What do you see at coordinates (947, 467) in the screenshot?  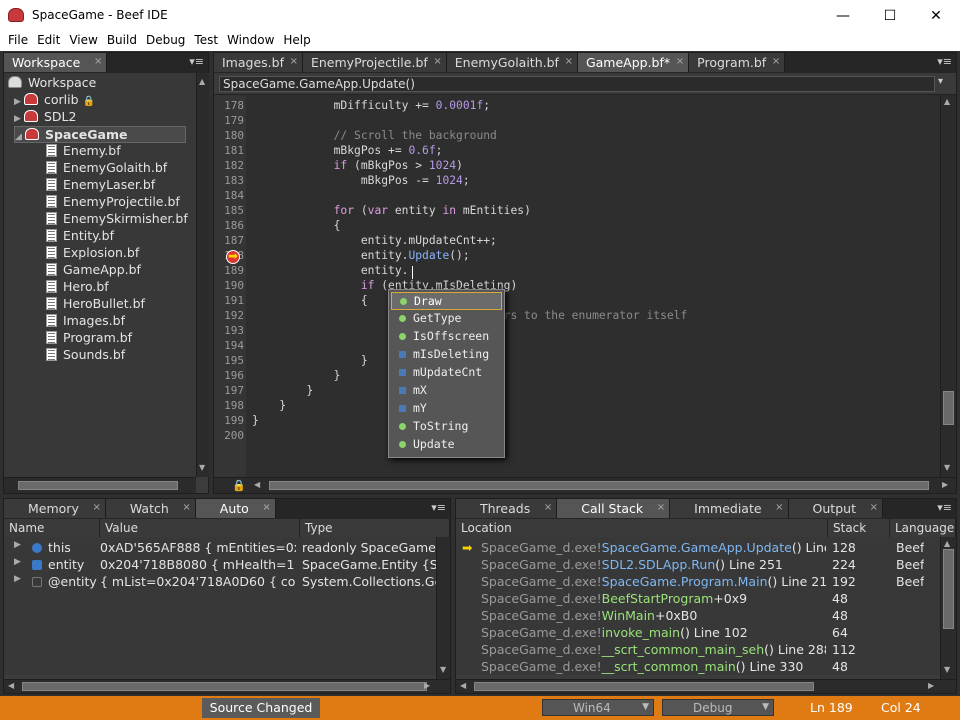 I see `scroll-down-icon: ▼` at bounding box center [947, 467].